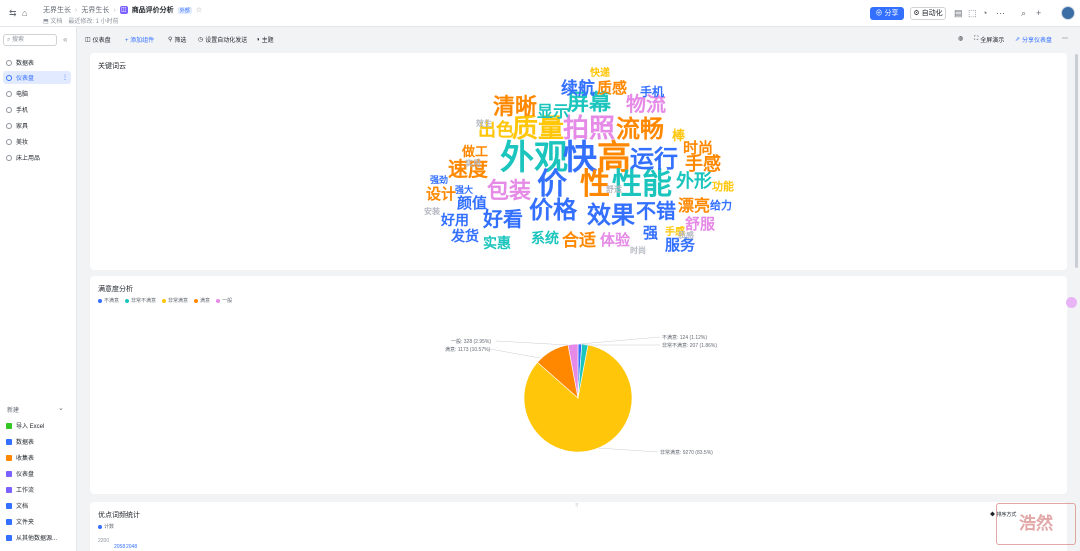 This screenshot has height=551, width=1080. Describe the element at coordinates (471, 341) in the screenshot. I see `pie-label-neutral: 一般: 328 (2.95%)` at that location.